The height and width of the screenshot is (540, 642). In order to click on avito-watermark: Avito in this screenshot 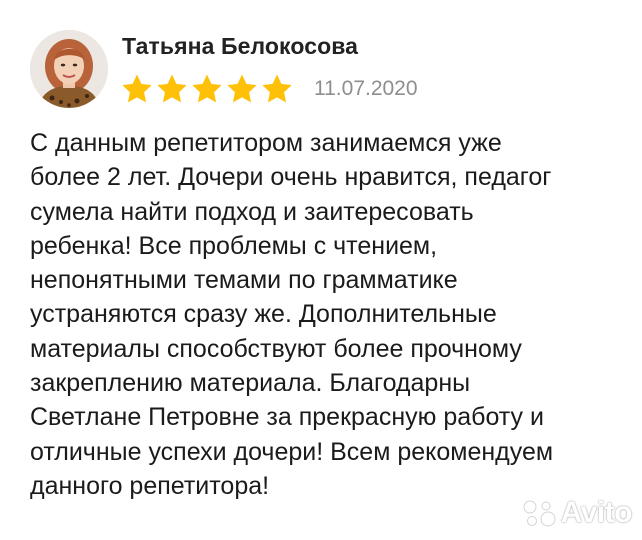, I will do `click(576, 513)`.